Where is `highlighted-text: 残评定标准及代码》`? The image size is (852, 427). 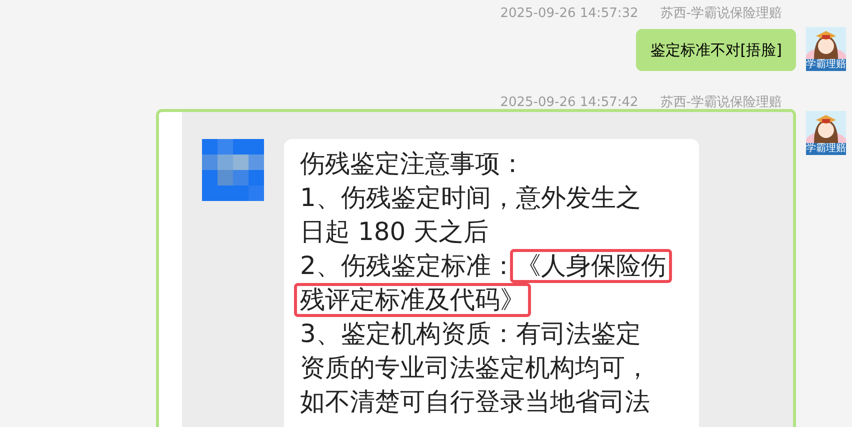
highlighted-text: 残评定标准及代码》 is located at coordinates (412, 300).